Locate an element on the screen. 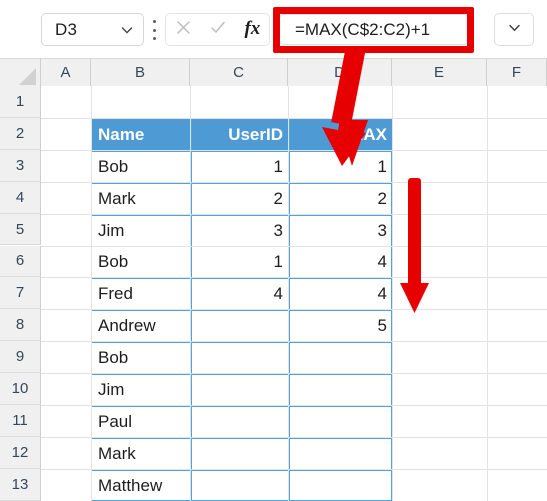  row-header-5: 5 is located at coordinates (20, 229).